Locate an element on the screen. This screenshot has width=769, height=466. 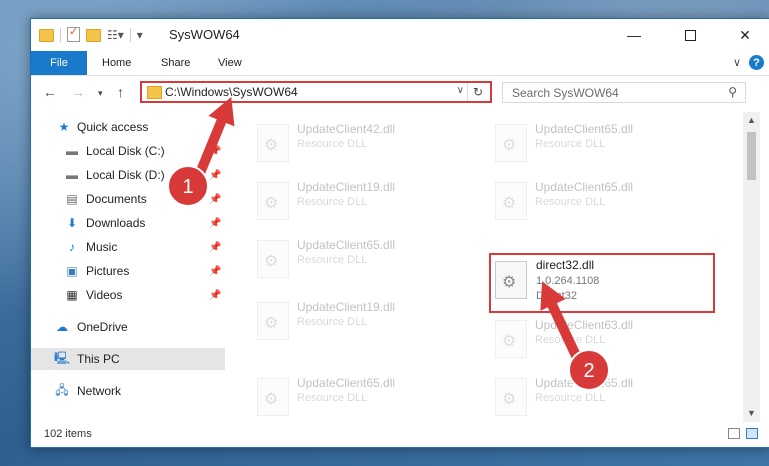
expand-ribbon-icon: ∨ is located at coordinates (737, 62).